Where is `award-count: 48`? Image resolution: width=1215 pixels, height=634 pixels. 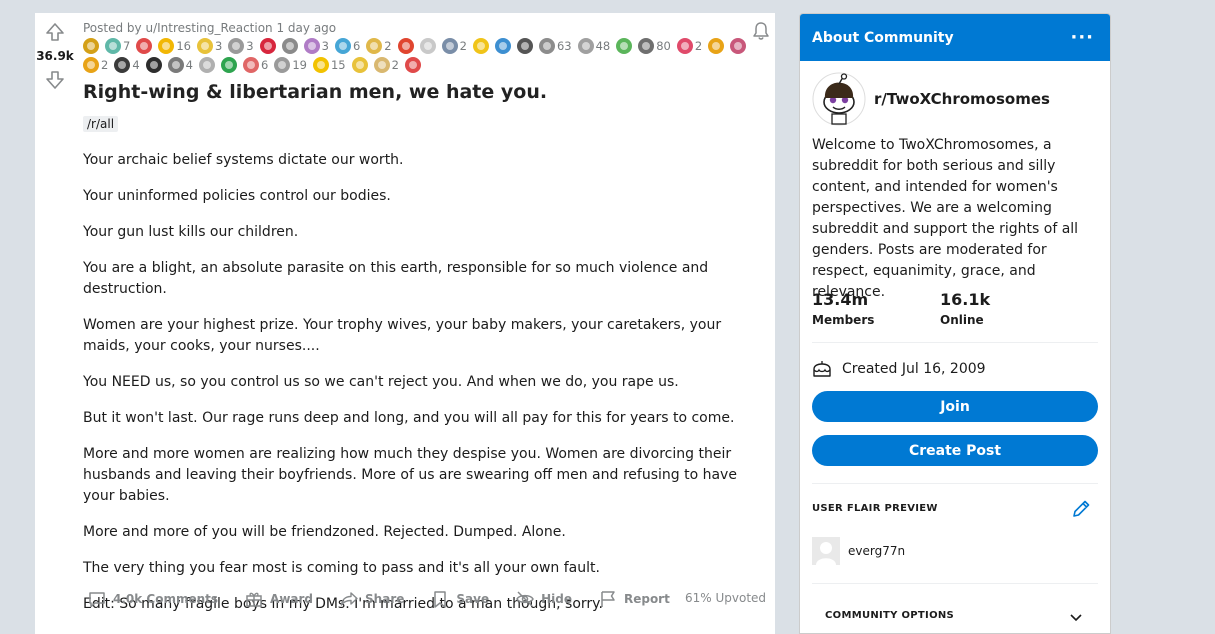
award-count: 48 is located at coordinates (603, 45).